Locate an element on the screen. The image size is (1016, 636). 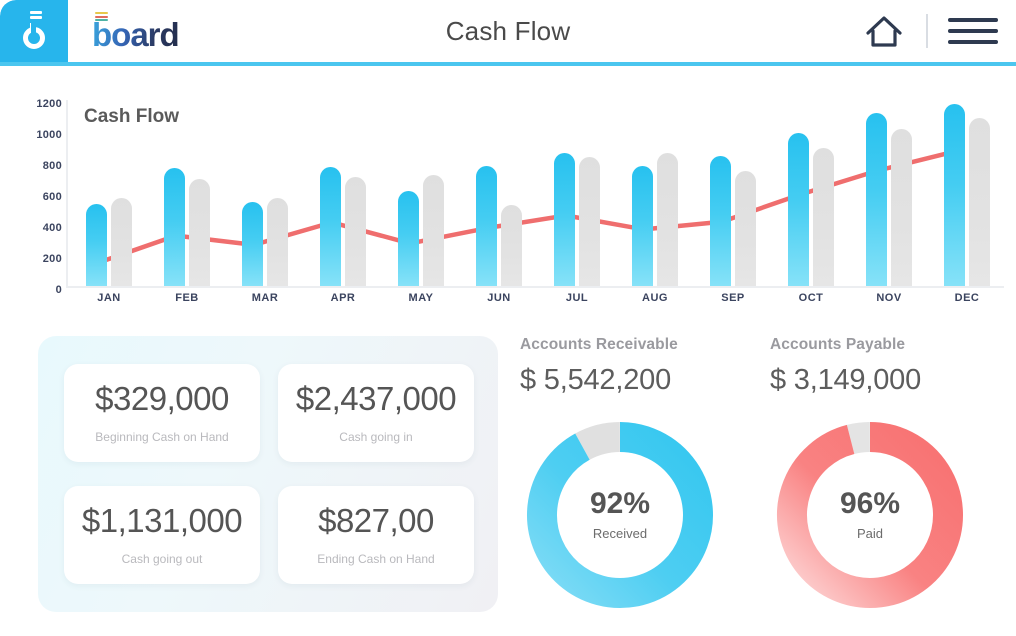
kpi-card: $827,00 Ending Cash on Hand is located at coordinates (376, 535).